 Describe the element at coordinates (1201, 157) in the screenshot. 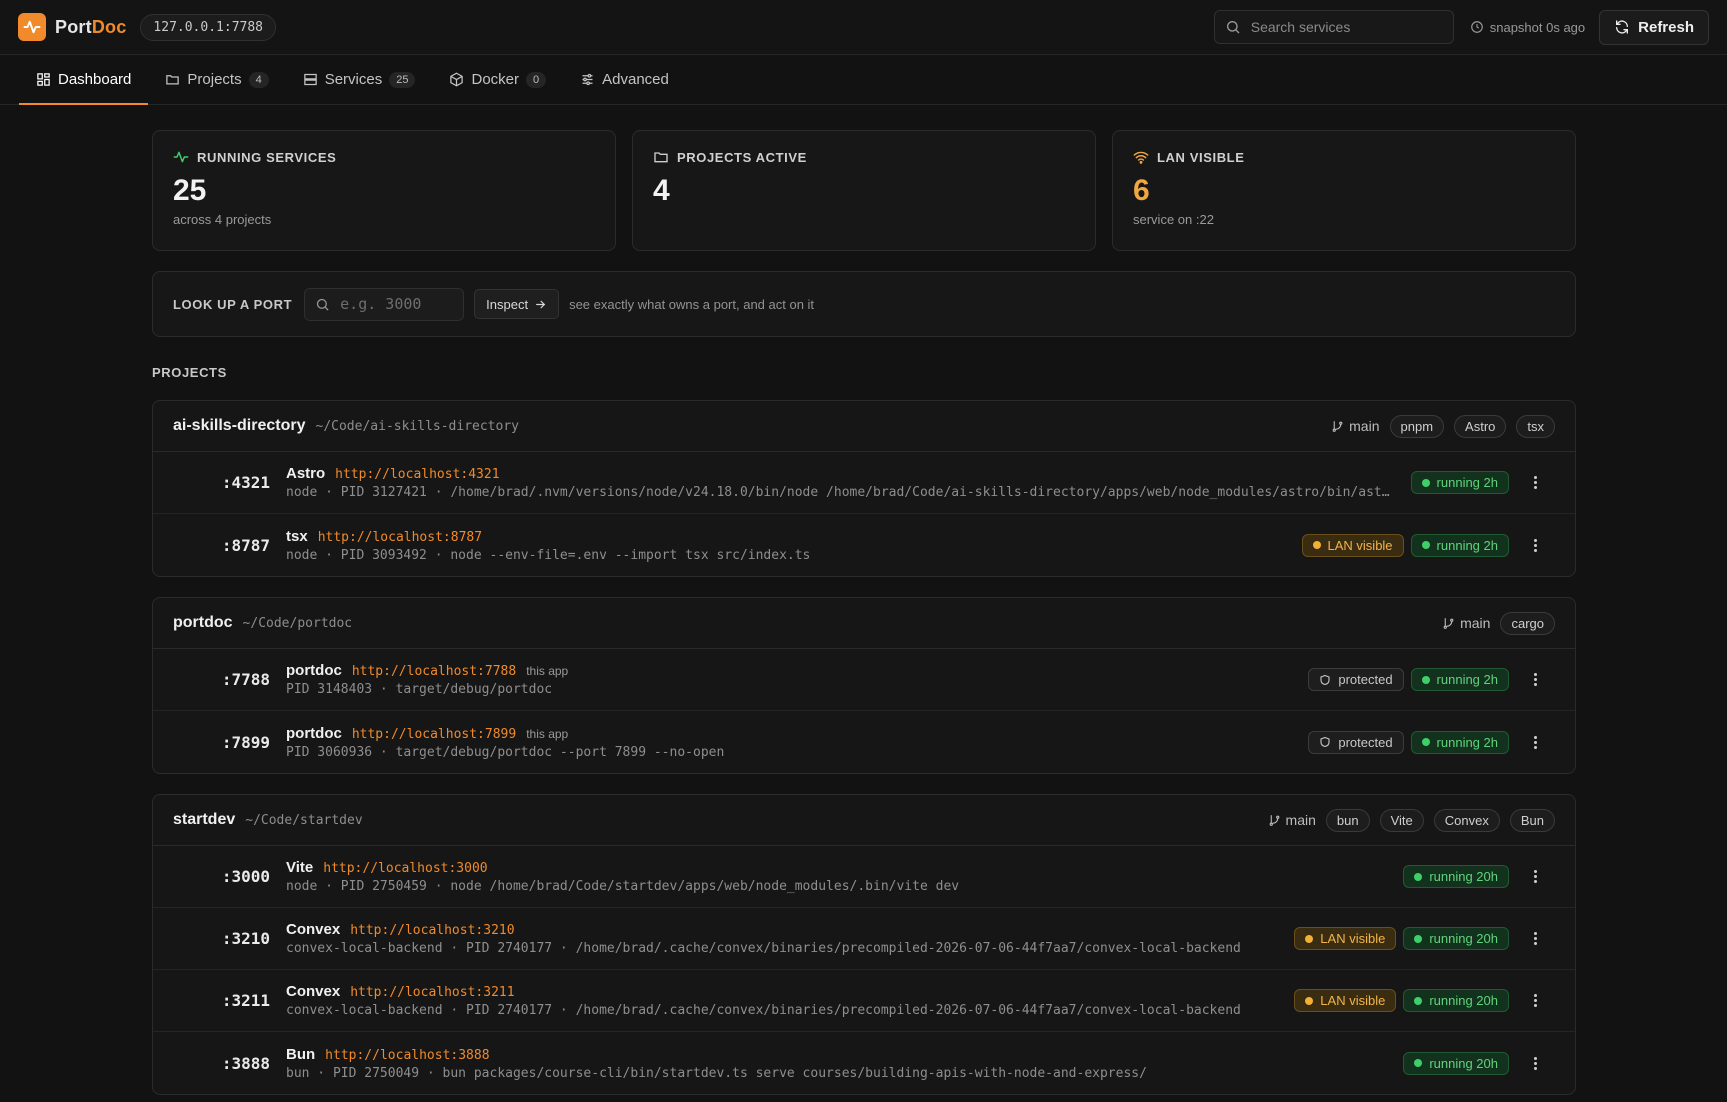

I see `stat-label: LAN VISIBLE` at that location.